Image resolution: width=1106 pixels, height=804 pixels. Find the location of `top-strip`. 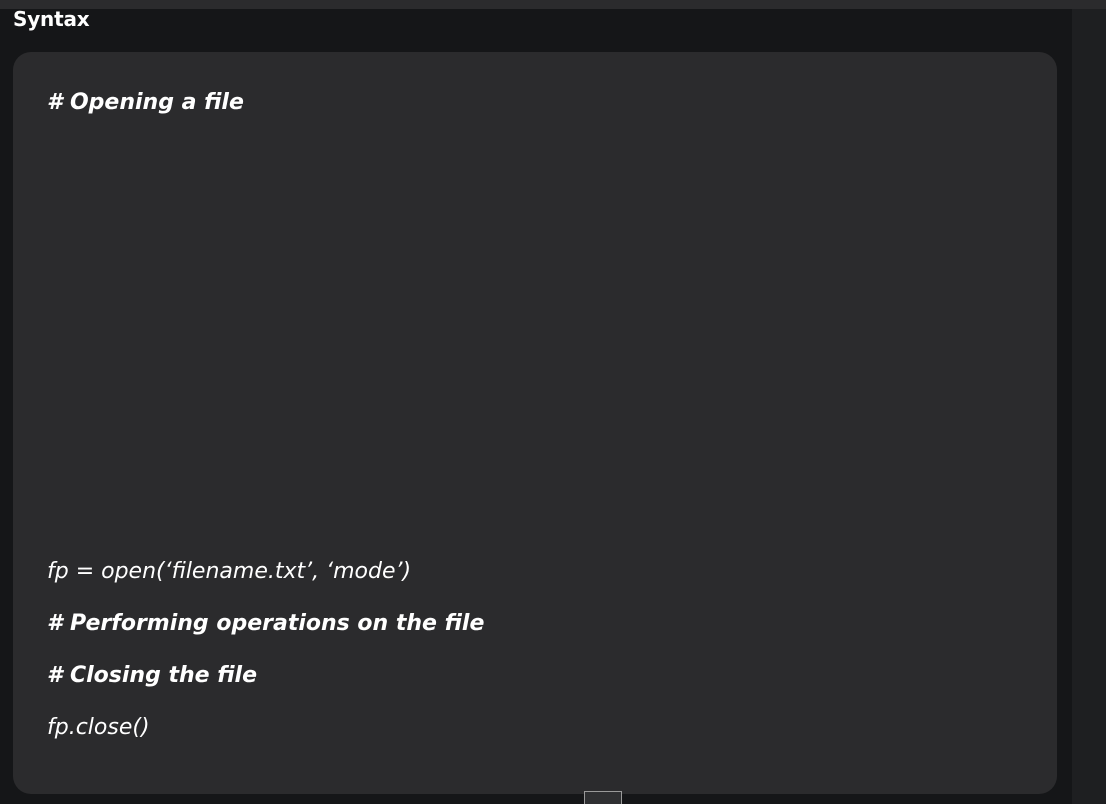

top-strip is located at coordinates (553, 4).